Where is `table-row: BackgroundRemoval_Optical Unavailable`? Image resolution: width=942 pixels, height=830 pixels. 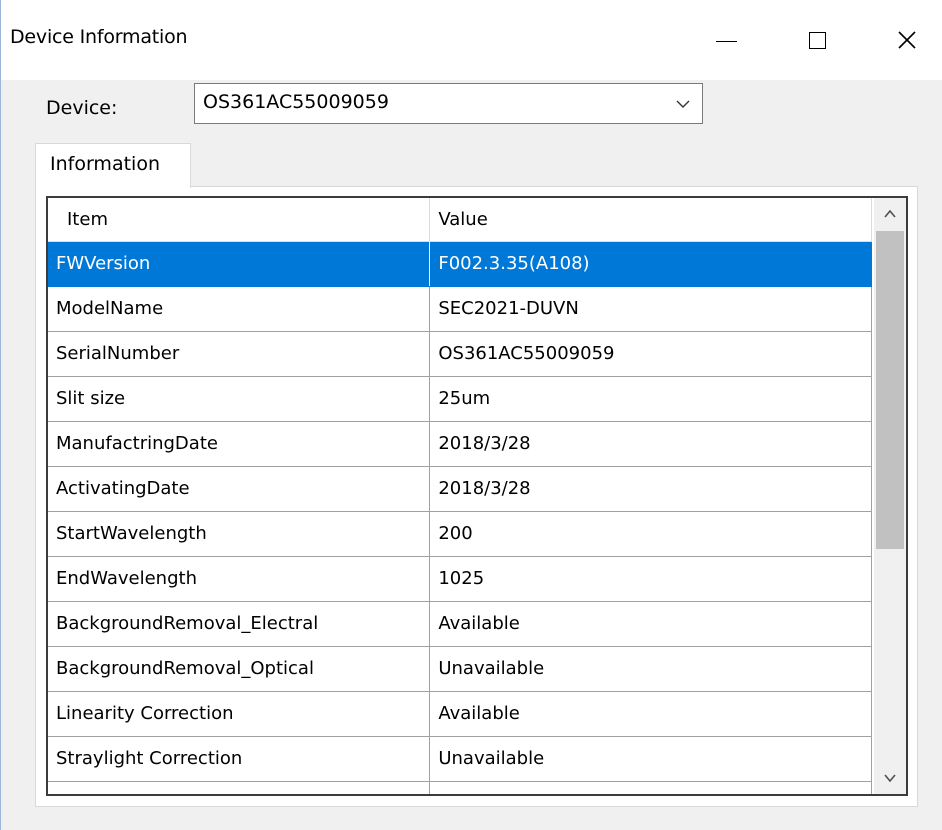 table-row: BackgroundRemoval_Optical Unavailable is located at coordinates (460, 669).